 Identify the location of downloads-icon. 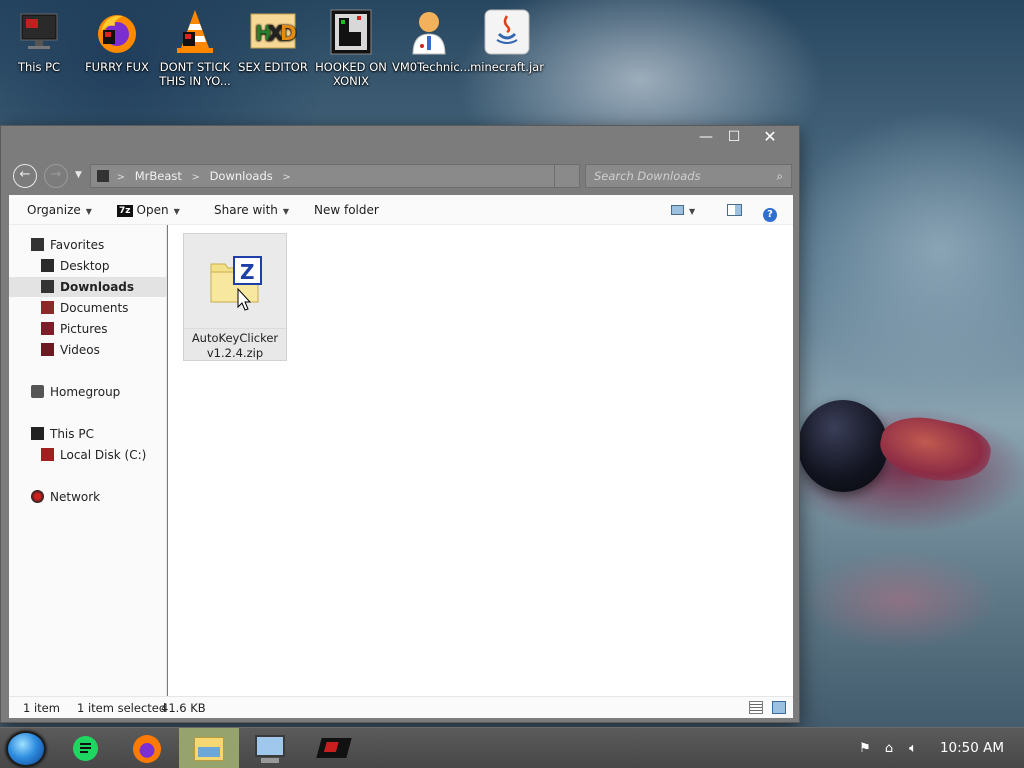
(47, 286).